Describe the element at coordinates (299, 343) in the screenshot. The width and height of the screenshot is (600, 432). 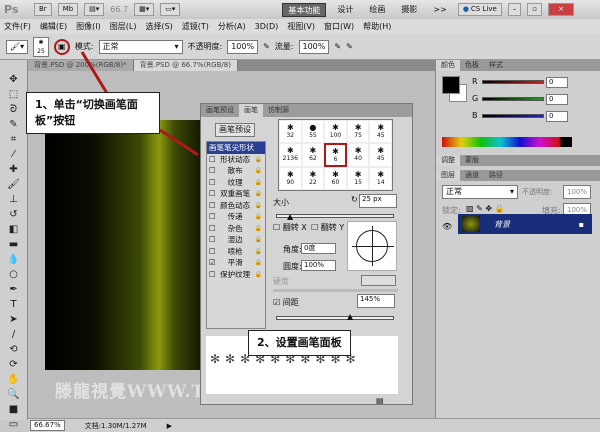
I see `callout-step2: 2、设置画笔面板` at that location.